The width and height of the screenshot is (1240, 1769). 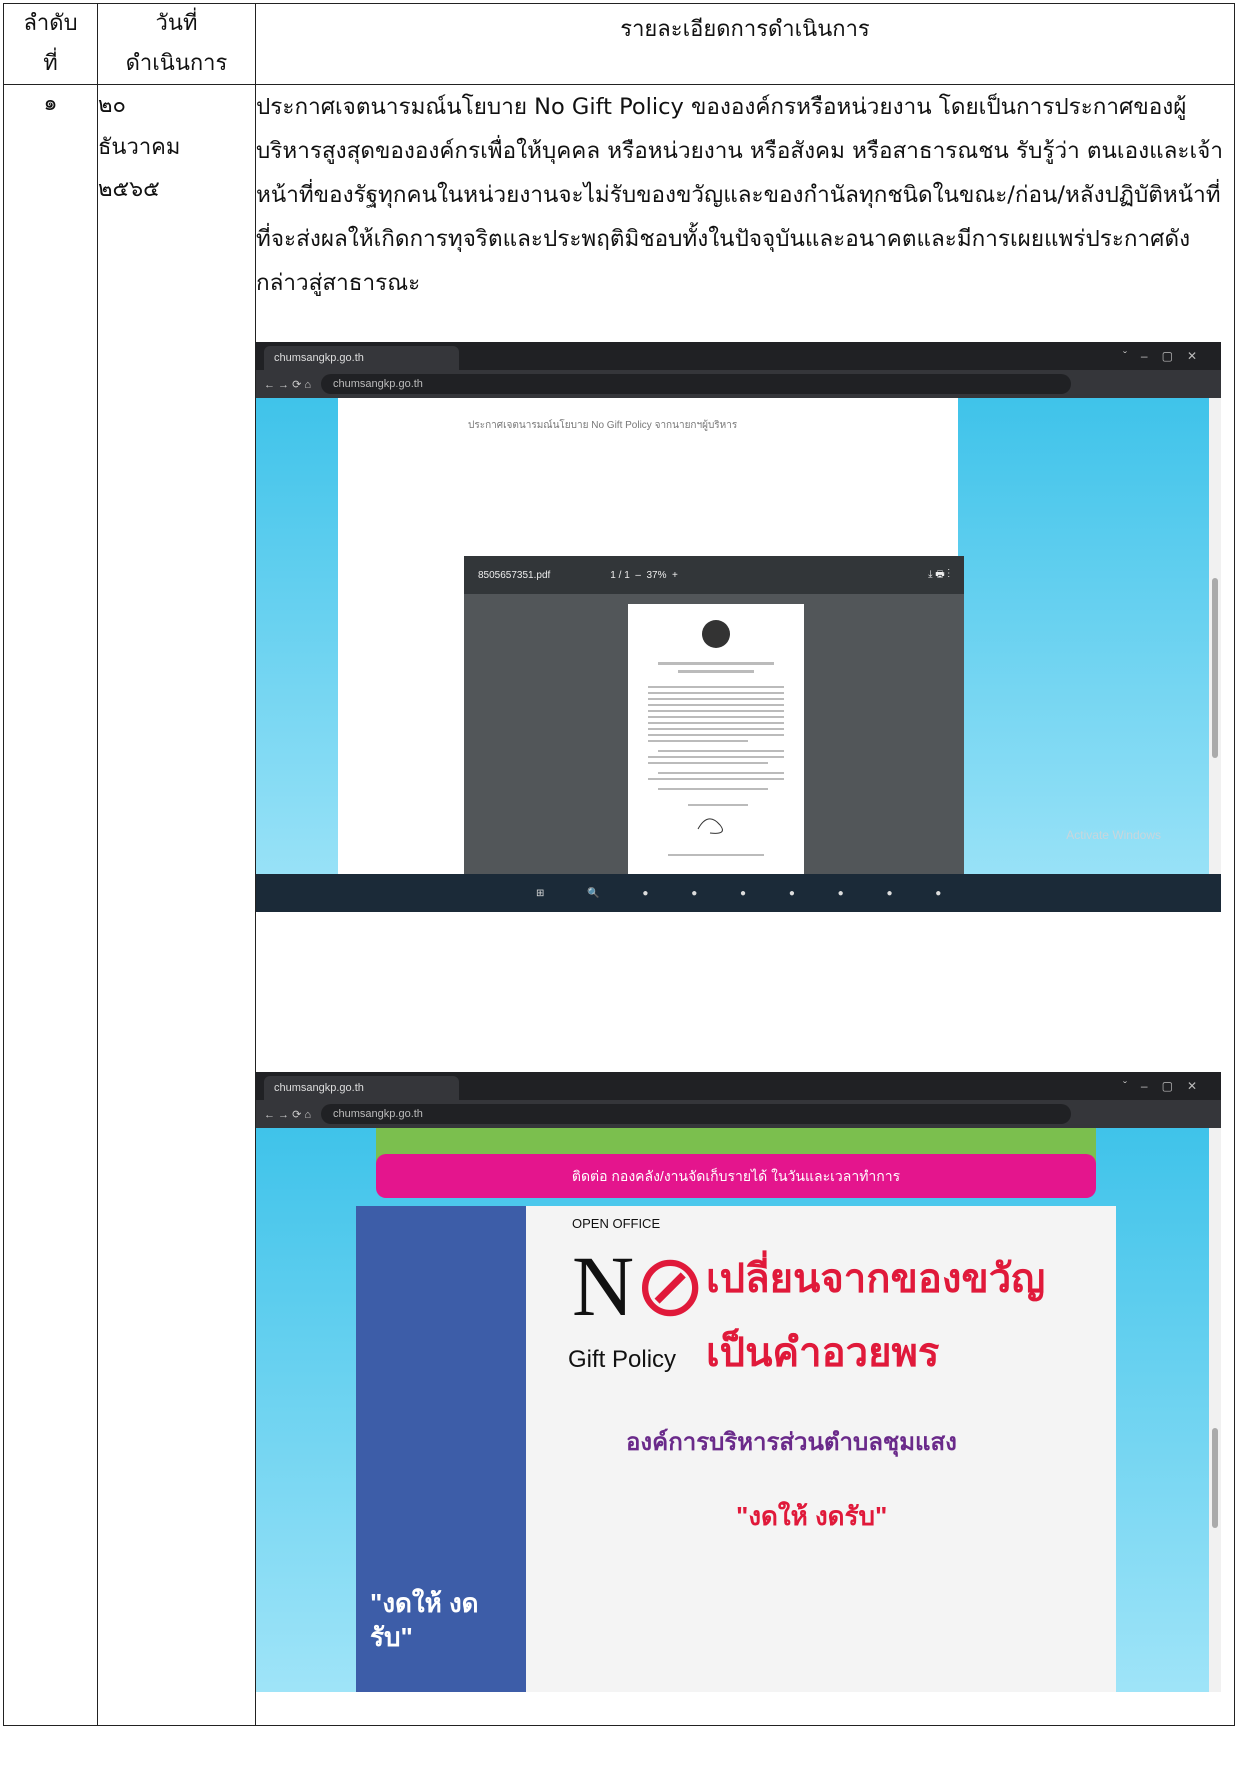 What do you see at coordinates (50, 905) in the screenshot?
I see `row-number: ๑` at bounding box center [50, 905].